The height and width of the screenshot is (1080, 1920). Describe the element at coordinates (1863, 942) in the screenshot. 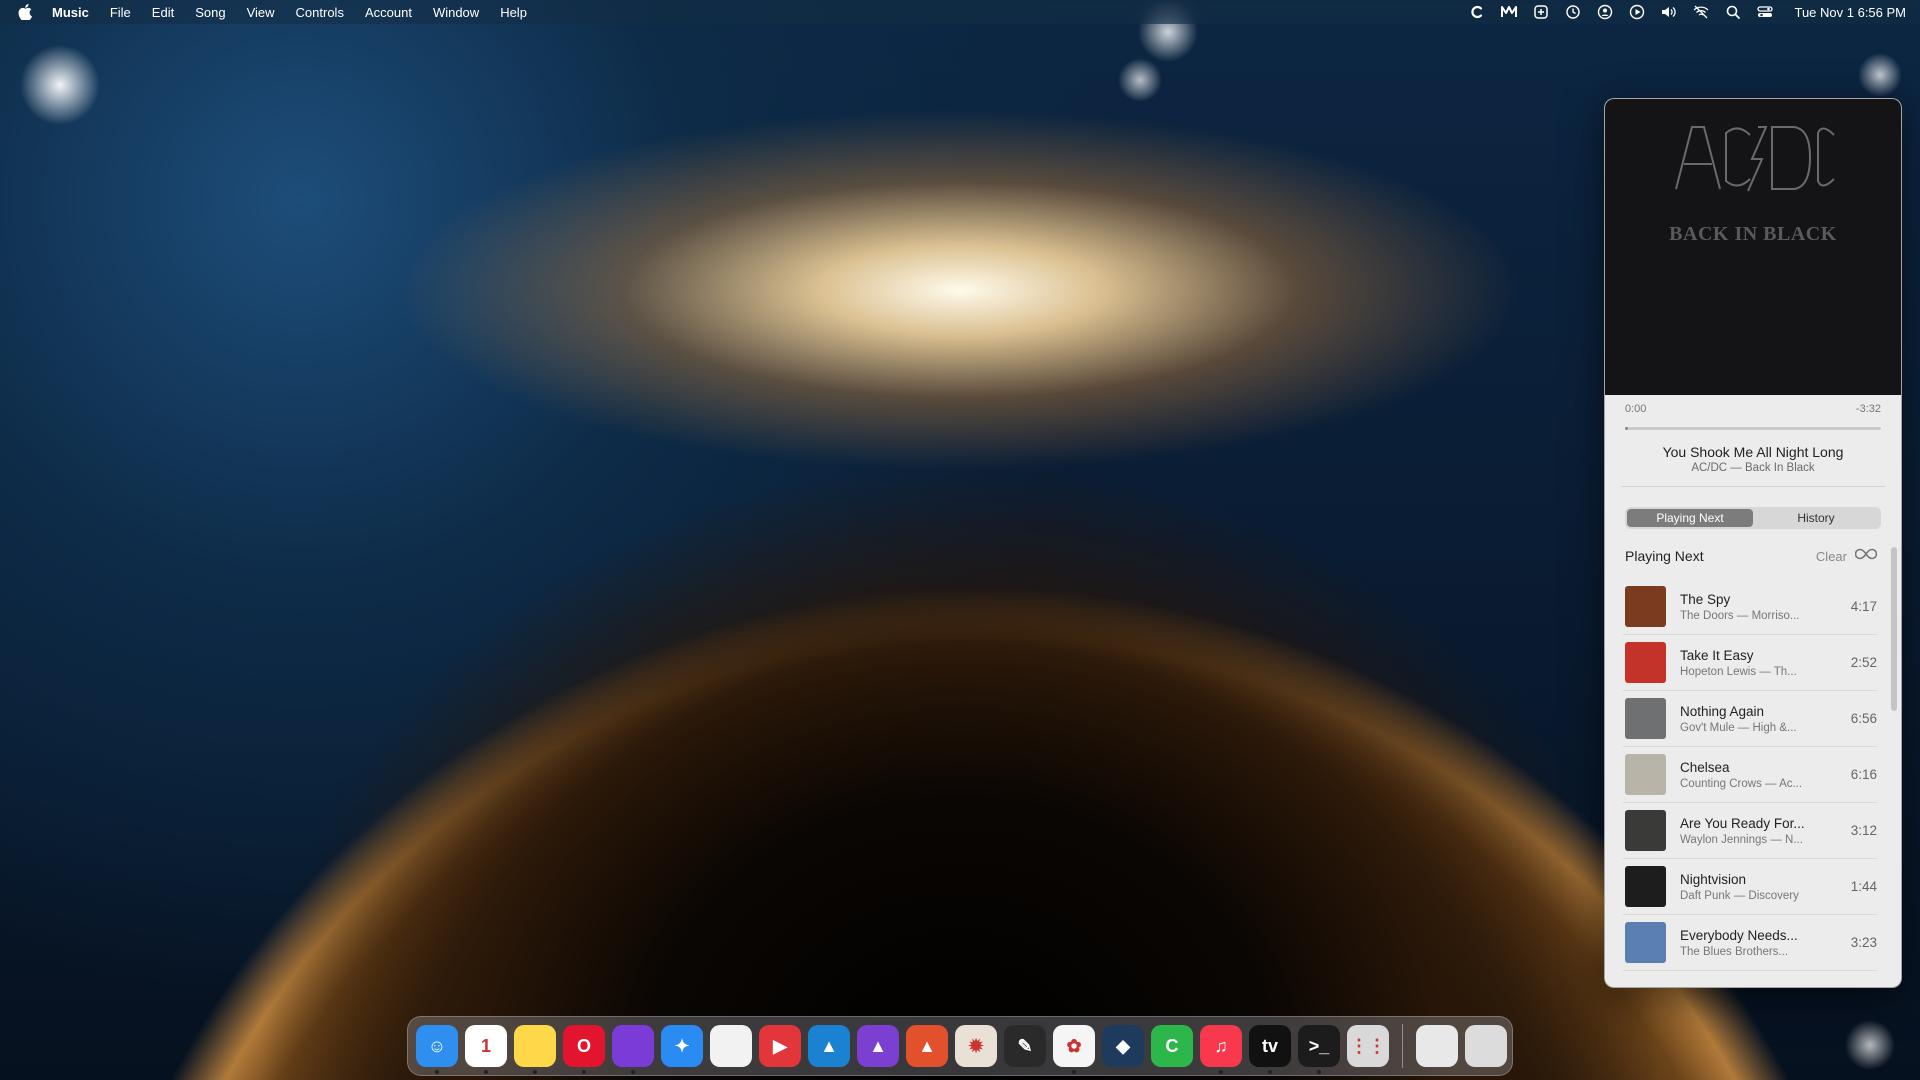

I see `queue-item-duration: 3:23` at that location.